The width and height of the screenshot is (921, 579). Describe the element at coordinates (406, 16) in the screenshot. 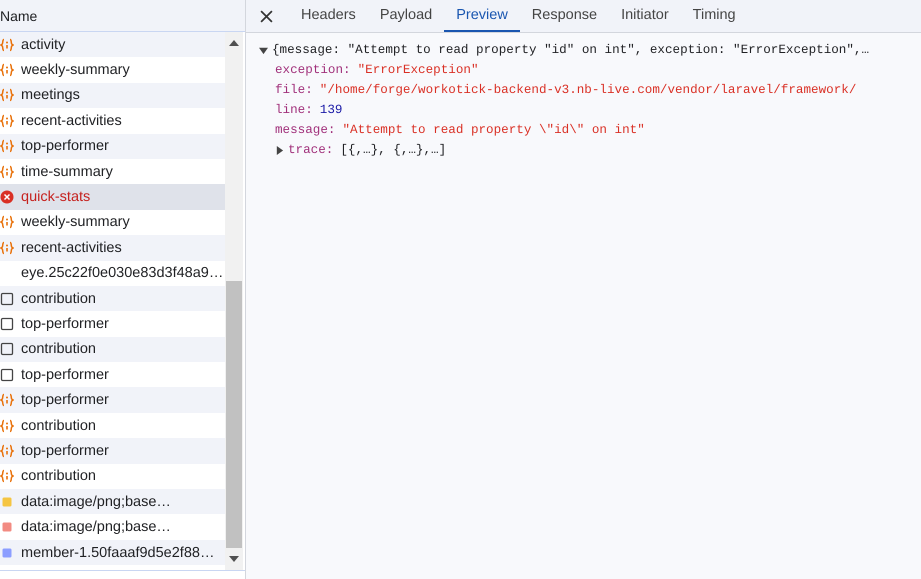

I see `tab: Payload` at that location.